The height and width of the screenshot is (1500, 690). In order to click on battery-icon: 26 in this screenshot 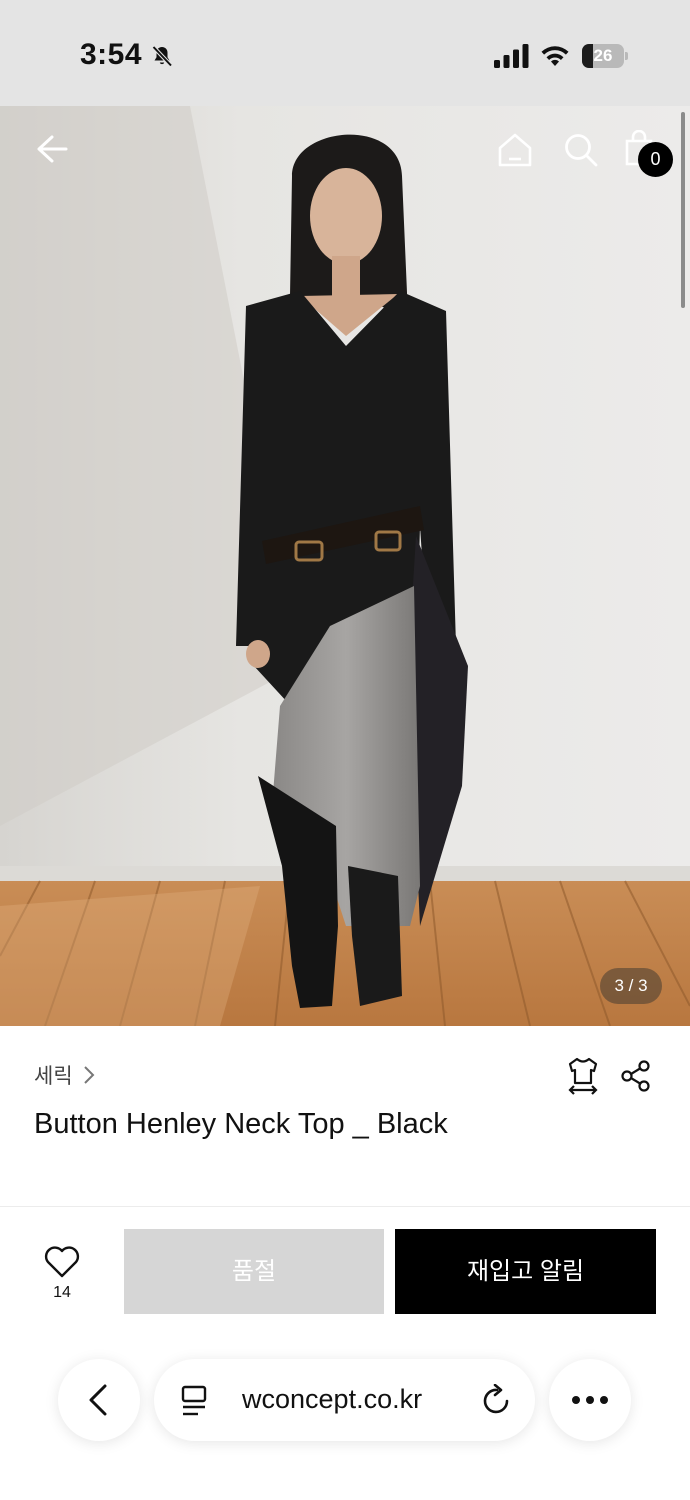, I will do `click(605, 56)`.